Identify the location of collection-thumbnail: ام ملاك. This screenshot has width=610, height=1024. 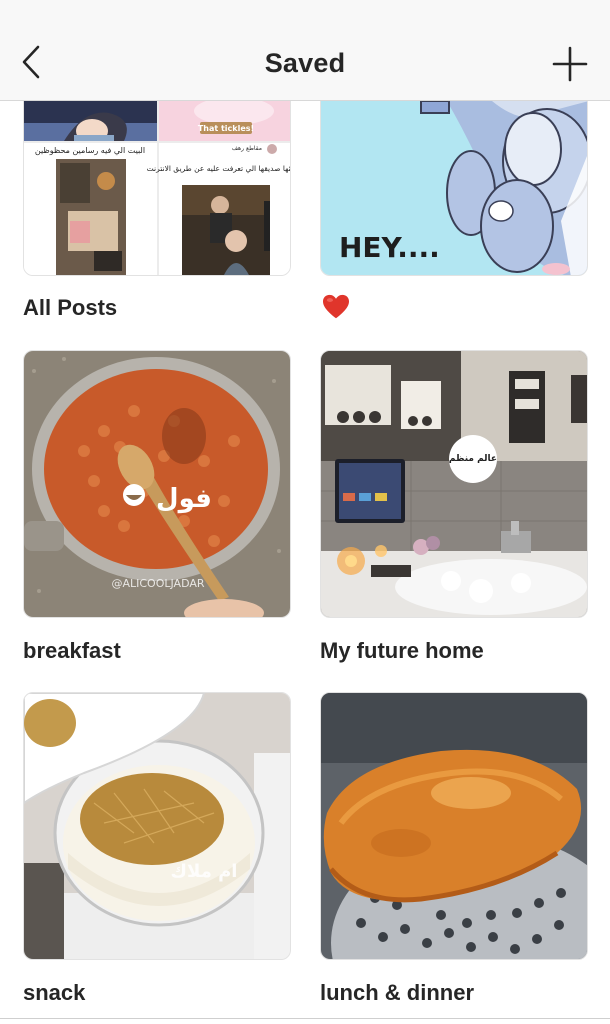
(157, 826).